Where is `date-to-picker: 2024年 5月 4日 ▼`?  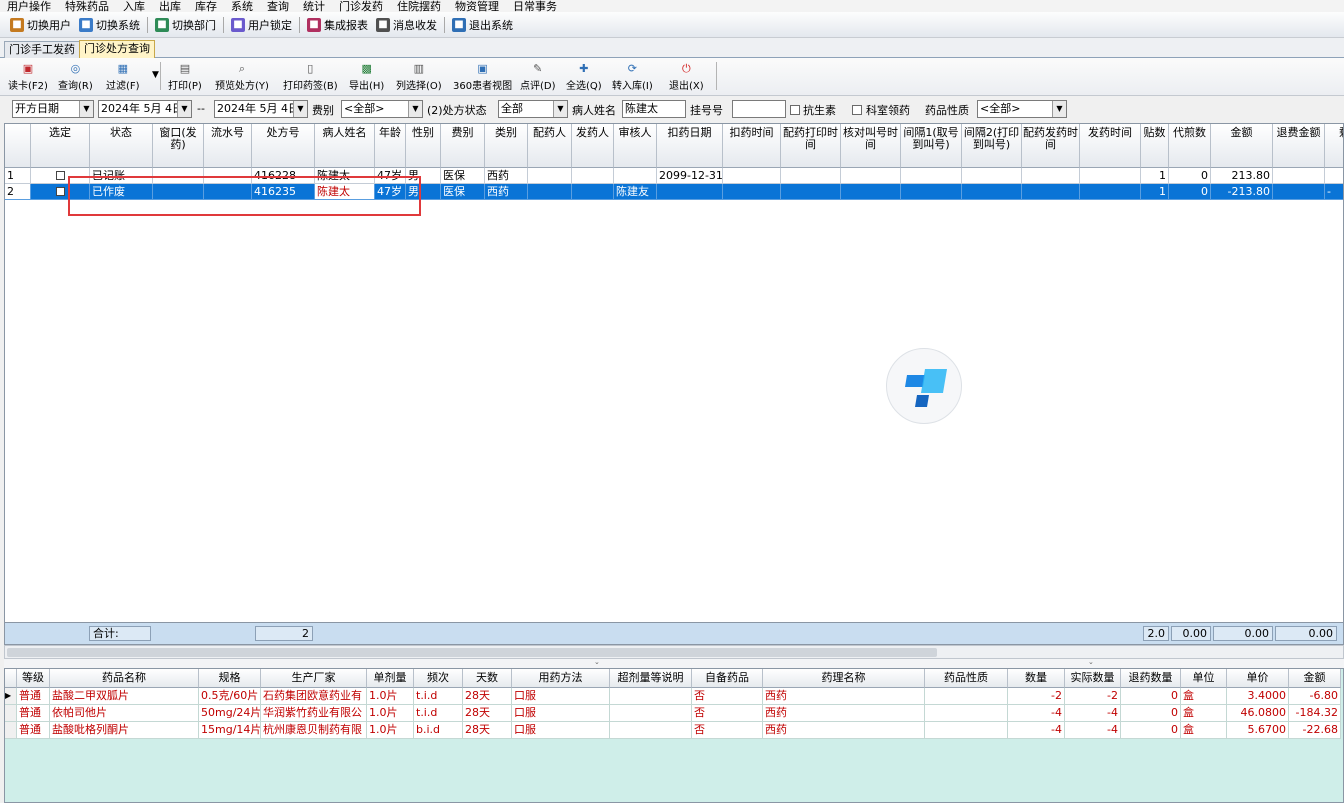
date-to-picker: 2024年 5月 4日 ▼ is located at coordinates (261, 109).